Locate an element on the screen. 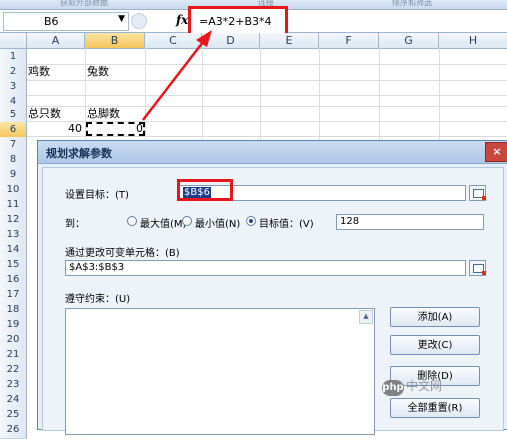  selected-cell-marquee is located at coordinates (115, 129).